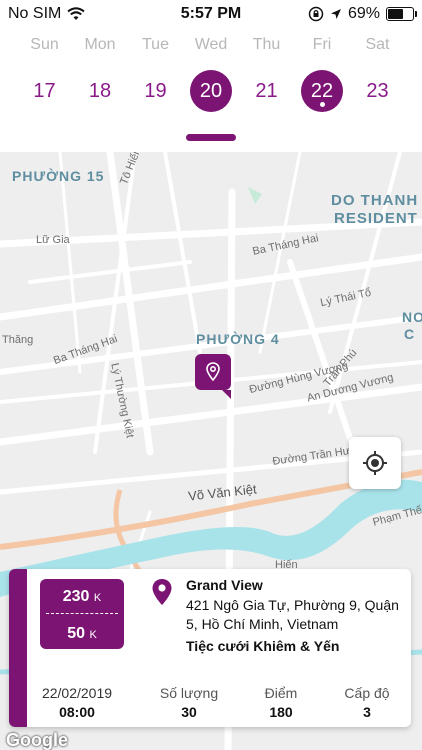 Image resolution: width=422 pixels, height=750 pixels. Describe the element at coordinates (410, 334) in the screenshot. I see `district-label: C` at that location.